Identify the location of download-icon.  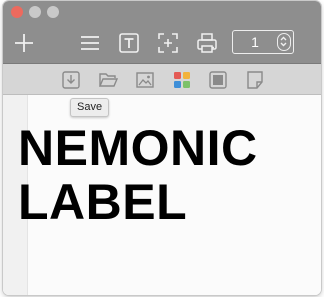
(71, 80).